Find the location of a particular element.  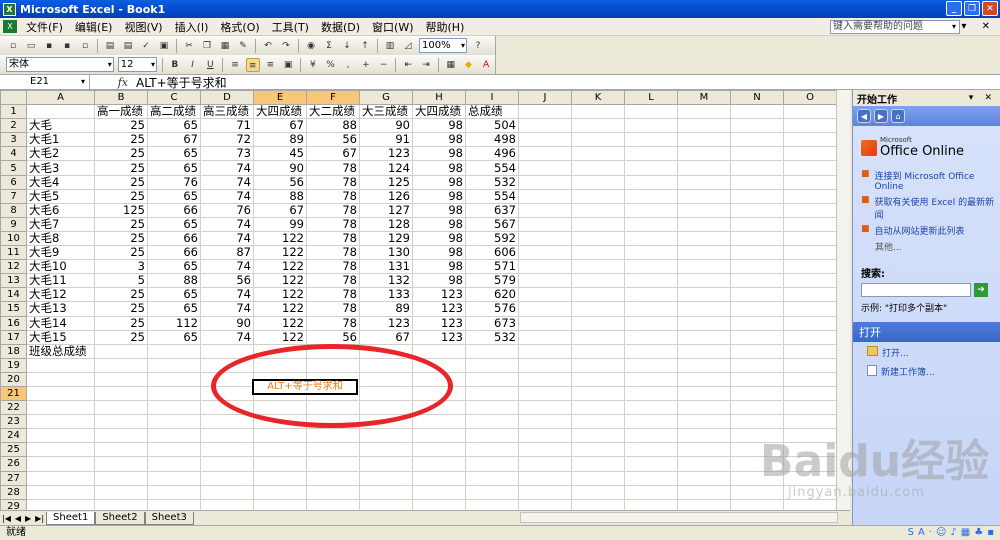

tab-sheet1: Sheet1 is located at coordinates (71, 518).